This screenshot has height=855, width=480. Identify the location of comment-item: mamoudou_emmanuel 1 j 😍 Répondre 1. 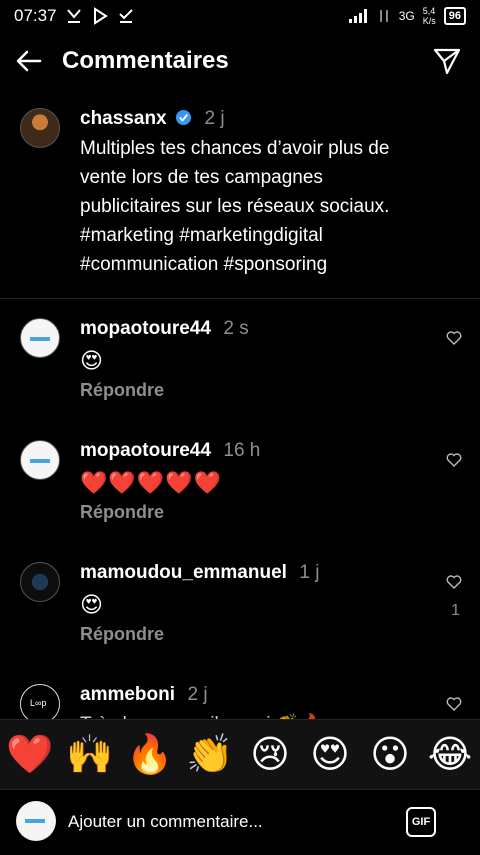
(240, 617).